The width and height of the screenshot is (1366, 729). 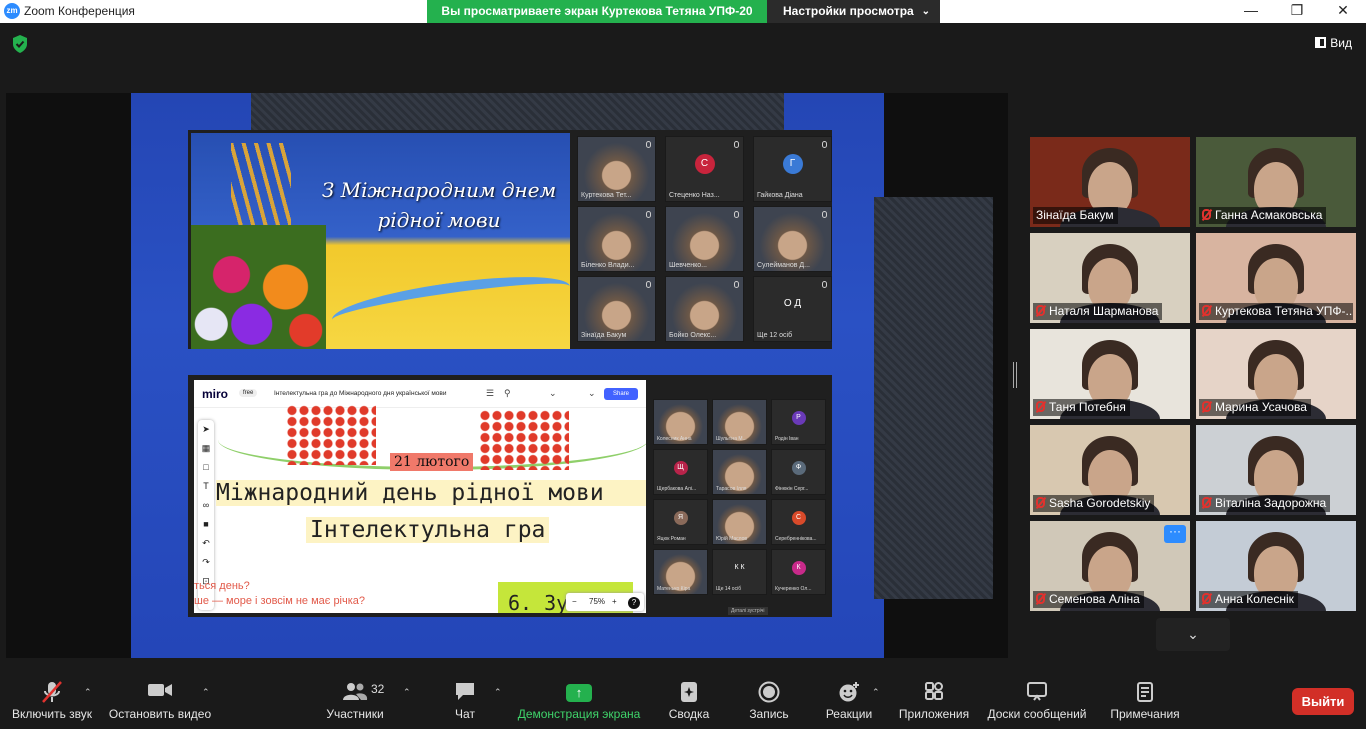 What do you see at coordinates (1110, 182) in the screenshot?
I see `participant-video-tile: Зінаїда Бакум` at bounding box center [1110, 182].